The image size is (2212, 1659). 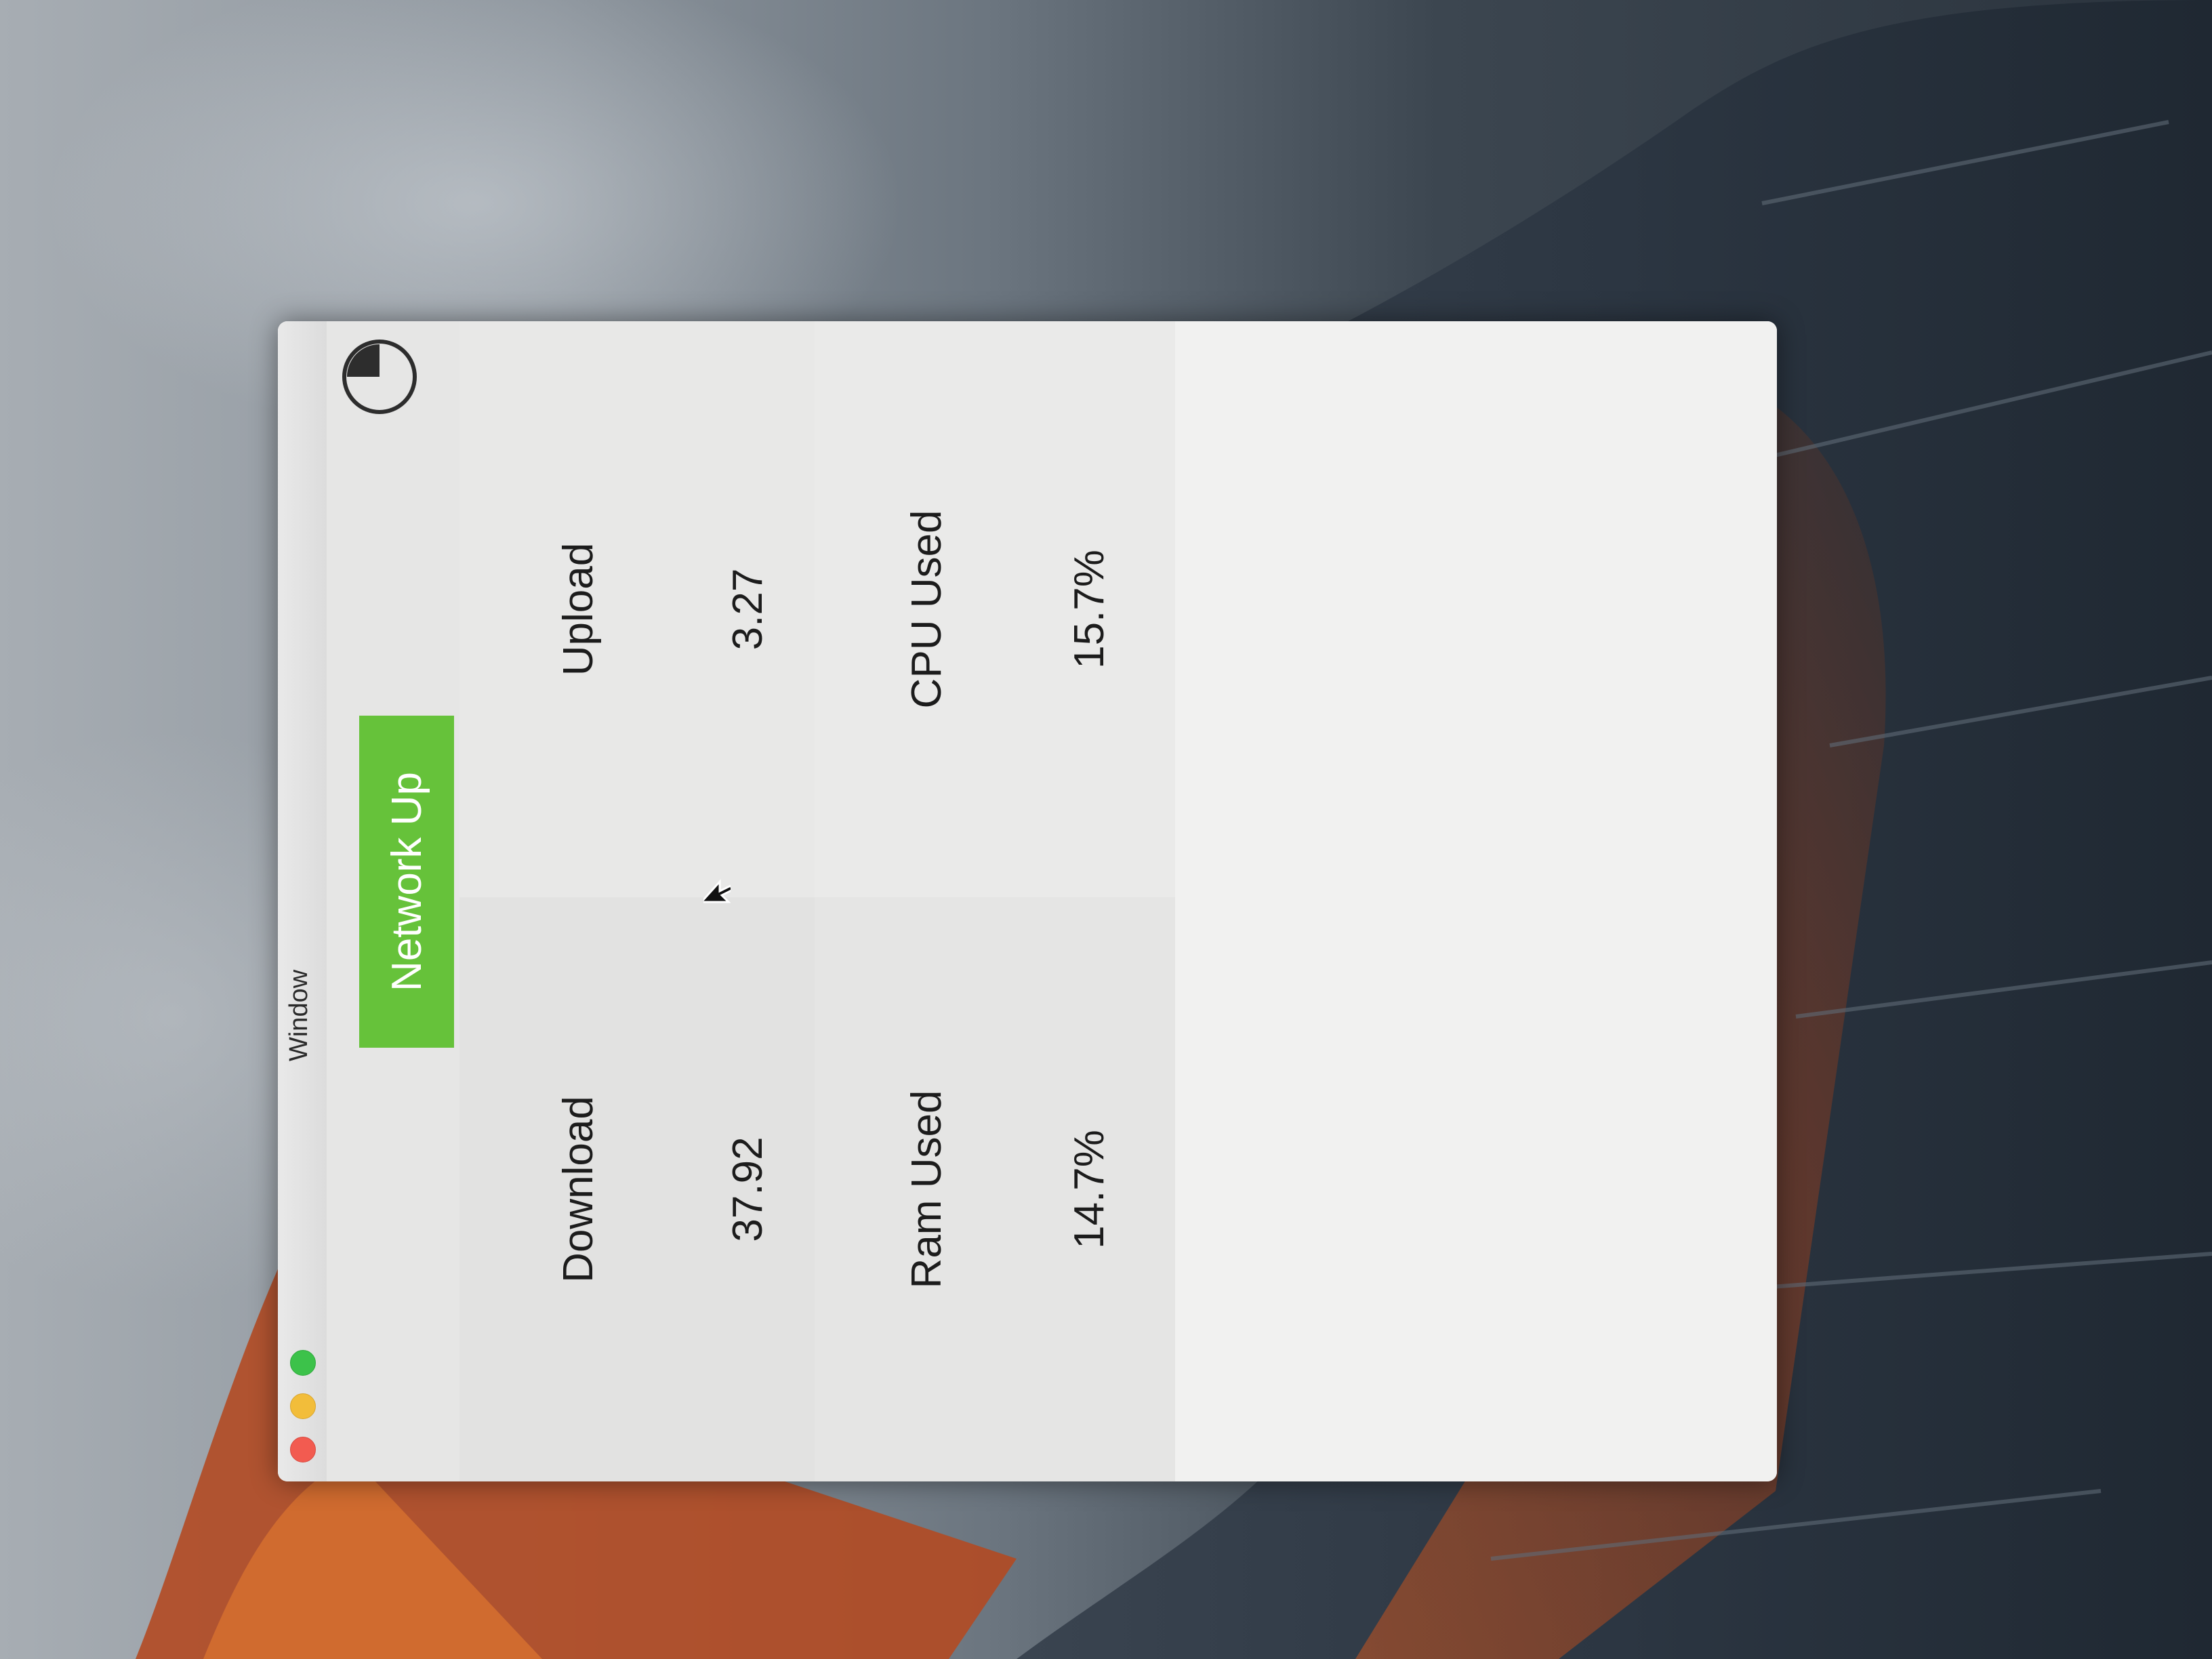 I want to click on stat-value-ram: 14.7%, so click(x=1089, y=1189).